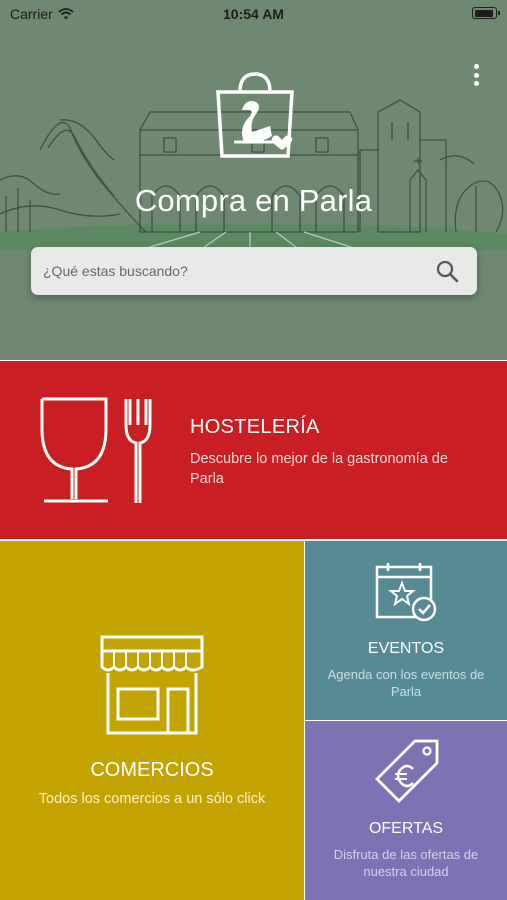  What do you see at coordinates (447, 271) in the screenshot?
I see `search-icon` at bounding box center [447, 271].